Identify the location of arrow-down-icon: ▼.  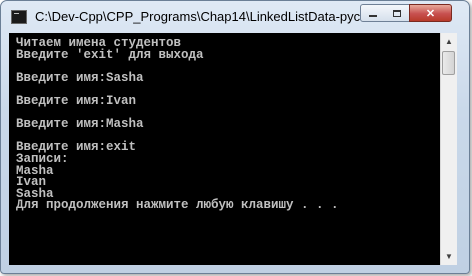
(449, 256).